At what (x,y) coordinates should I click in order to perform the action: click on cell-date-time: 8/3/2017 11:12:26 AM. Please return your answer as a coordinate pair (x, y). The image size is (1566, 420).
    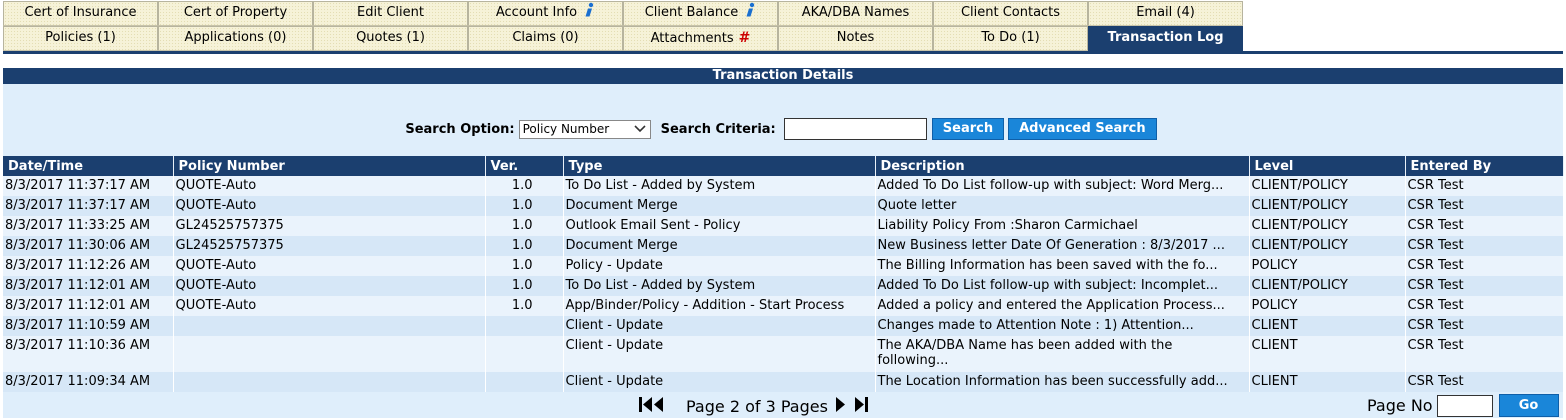
    Looking at the image, I should click on (88, 266).